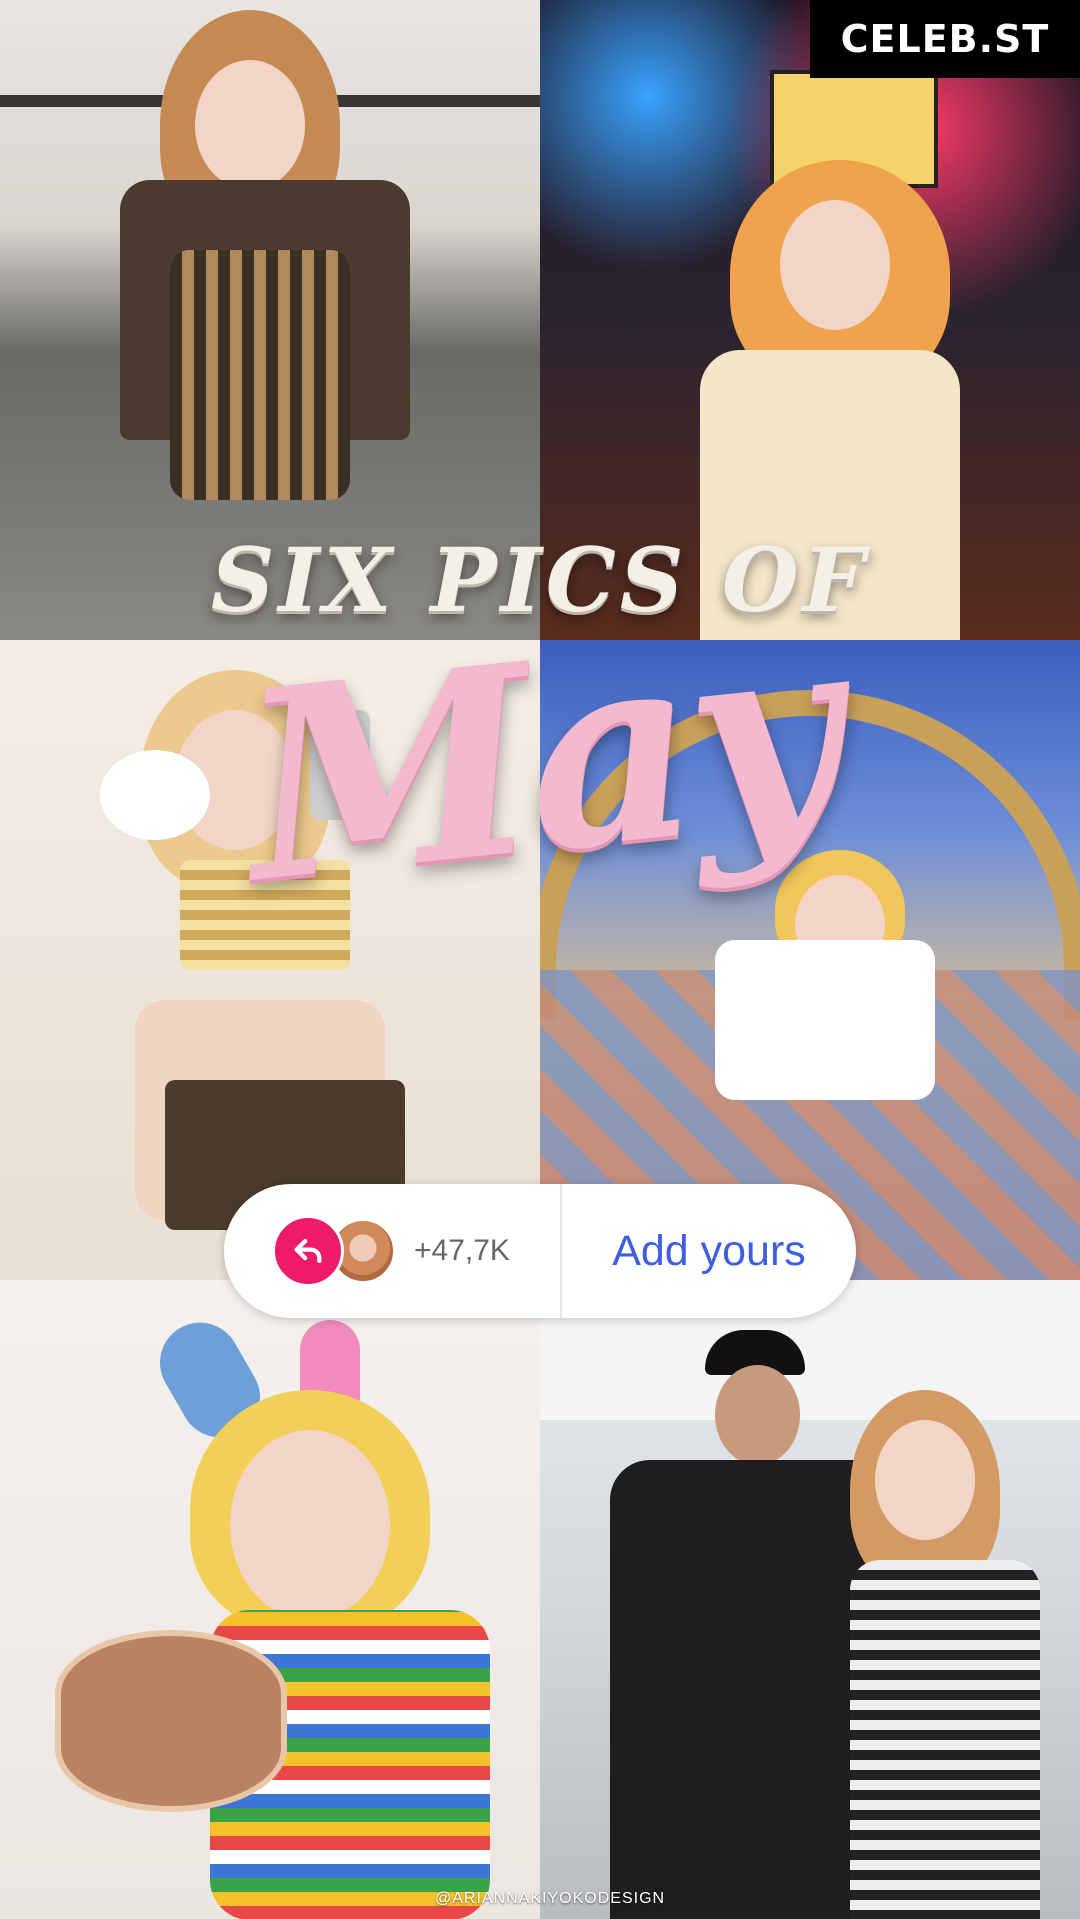 The width and height of the screenshot is (1080, 1919). I want to click on add-yours-button: Add yours, so click(709, 1251).